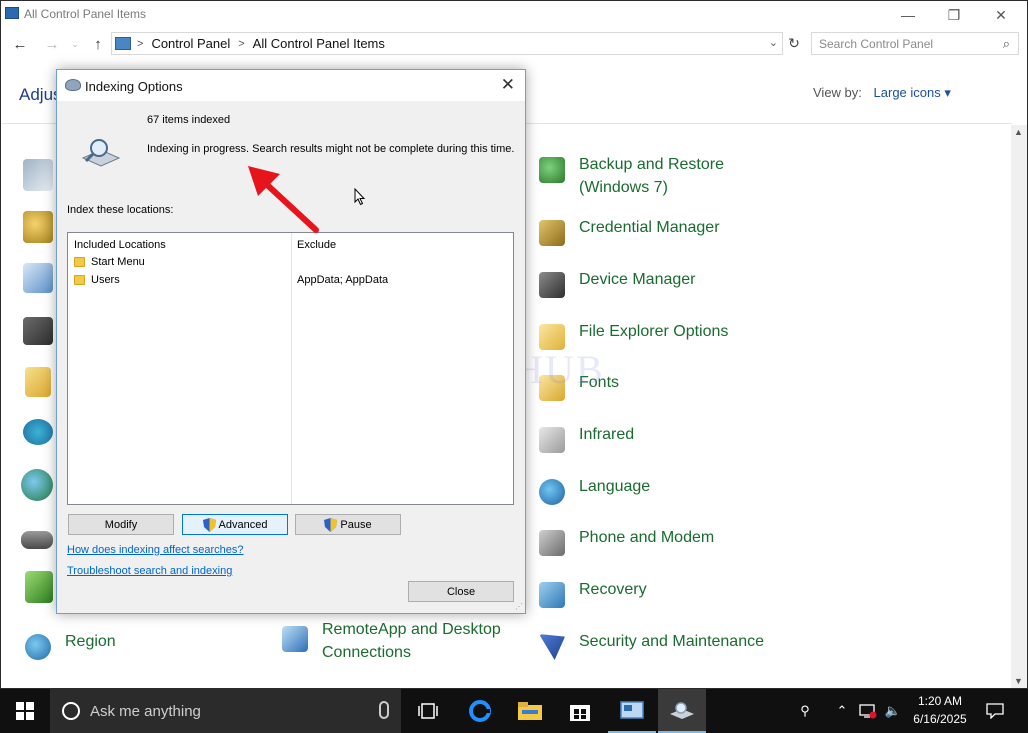 The image size is (1028, 733). I want to click on action-center-notification-icon, so click(995, 711).